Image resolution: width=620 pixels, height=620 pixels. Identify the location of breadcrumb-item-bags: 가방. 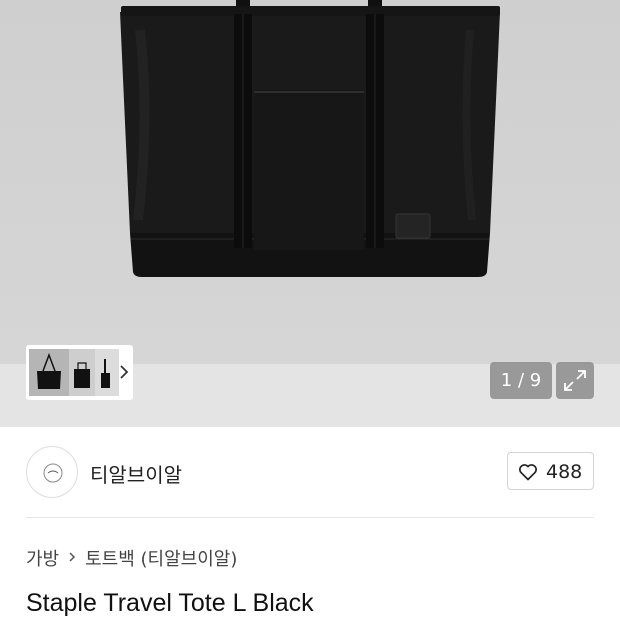
(42, 558).